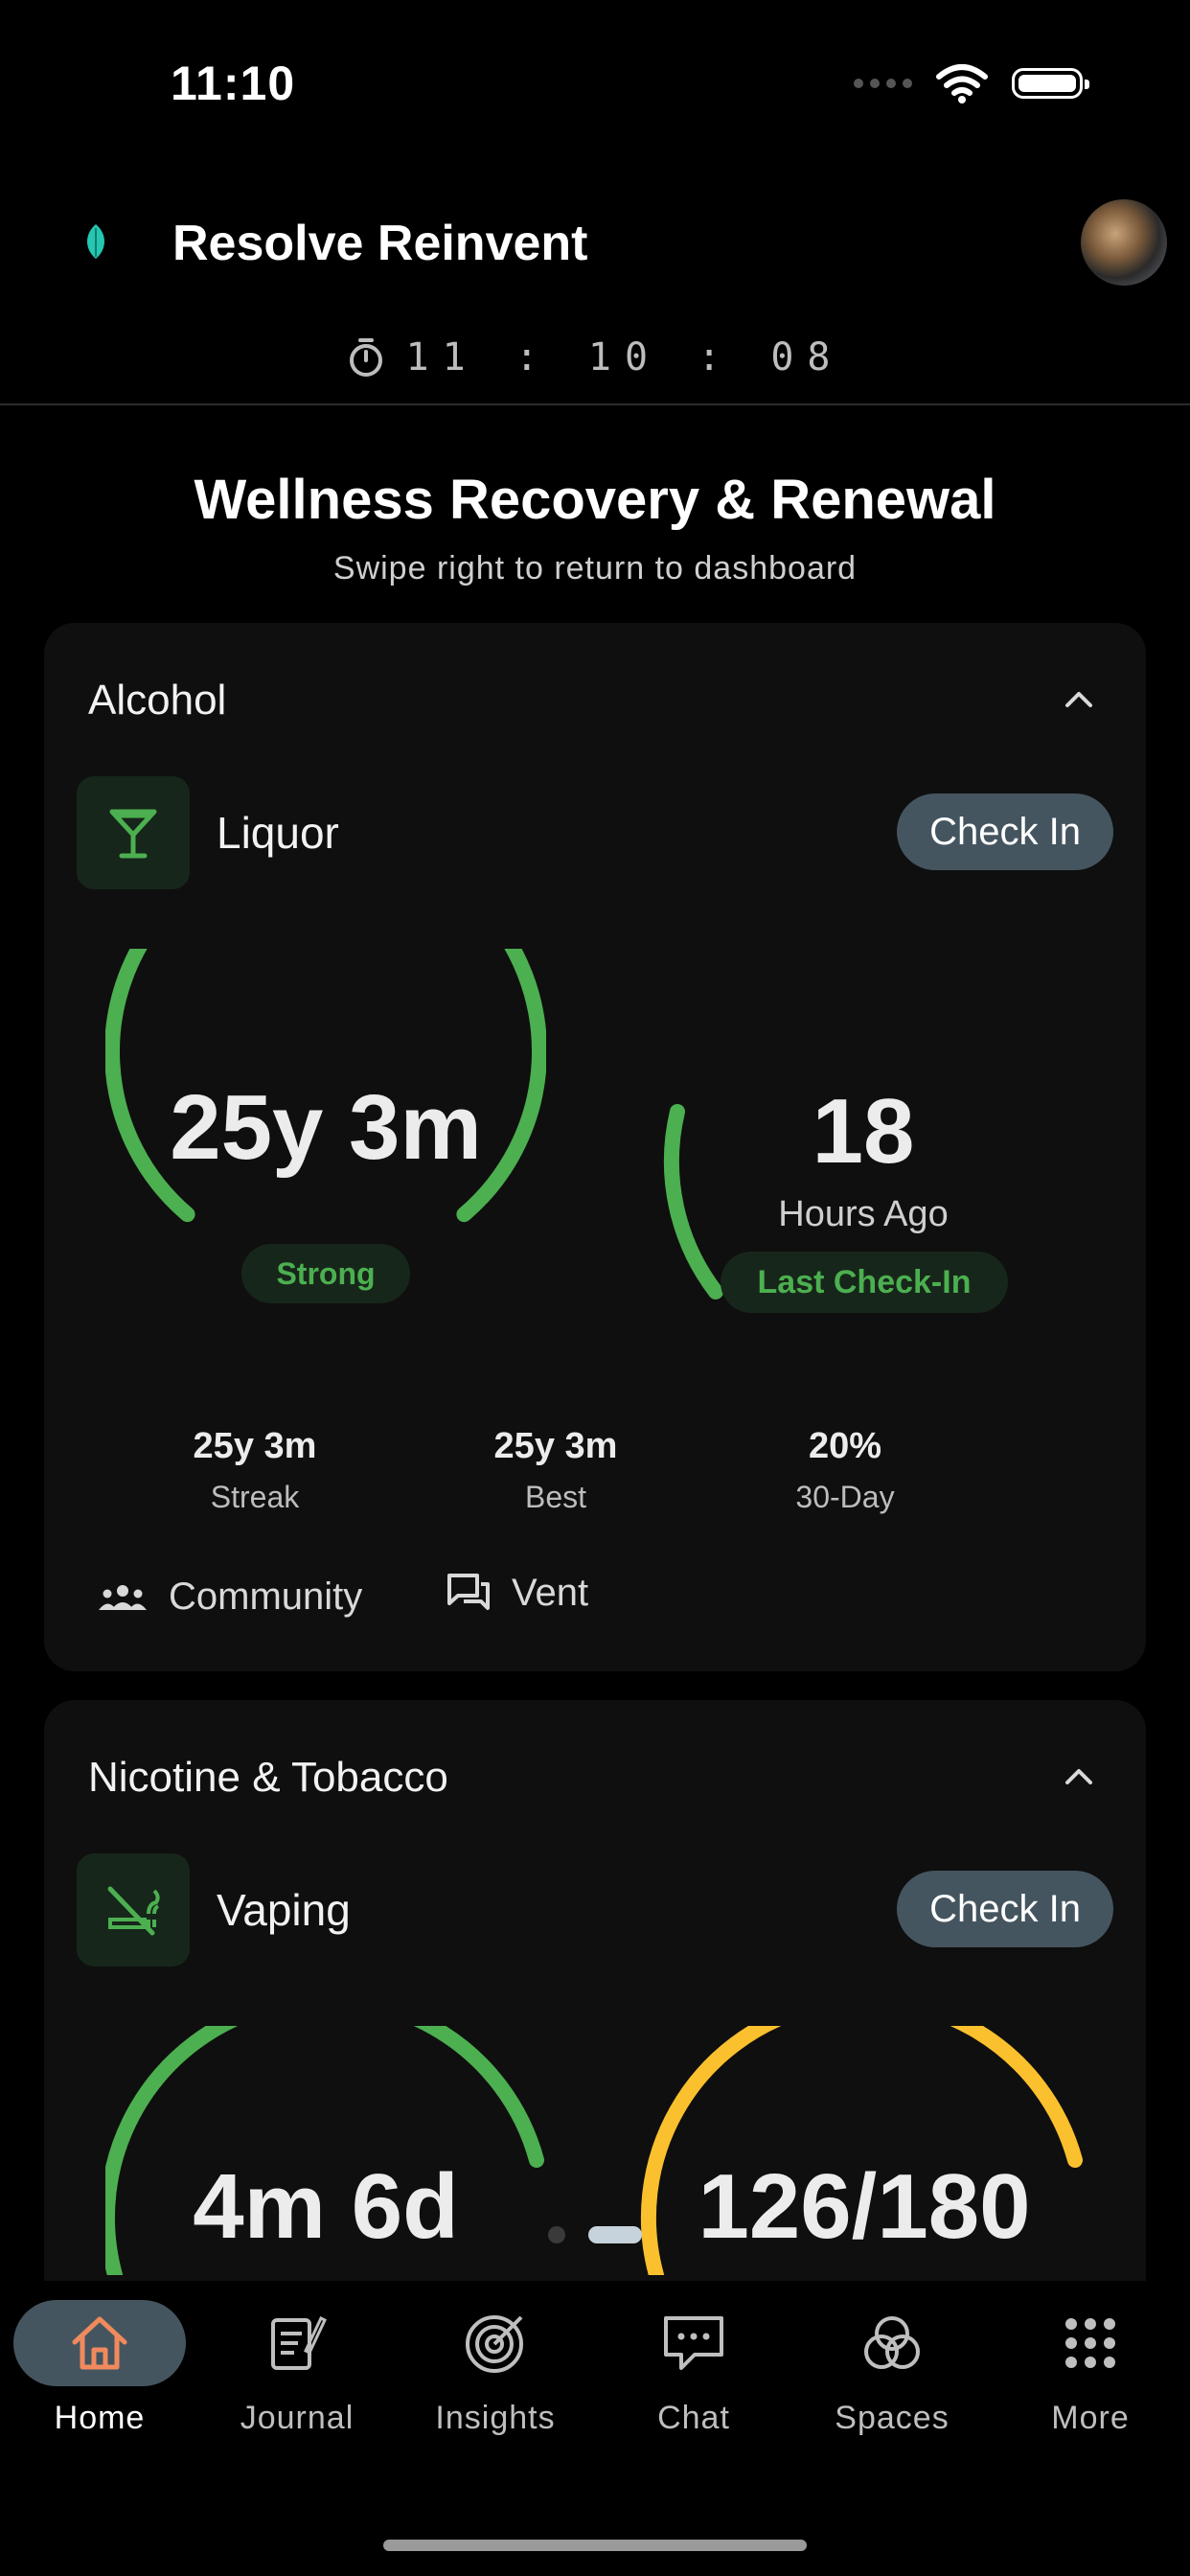 The height and width of the screenshot is (2576, 1190). I want to click on substance-name: Vaping, so click(284, 1910).